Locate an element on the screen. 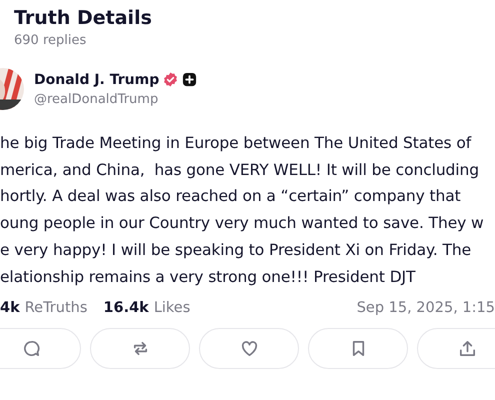 This screenshot has width=495, height=400. author-name: Donald J. Trump is located at coordinates (97, 80).